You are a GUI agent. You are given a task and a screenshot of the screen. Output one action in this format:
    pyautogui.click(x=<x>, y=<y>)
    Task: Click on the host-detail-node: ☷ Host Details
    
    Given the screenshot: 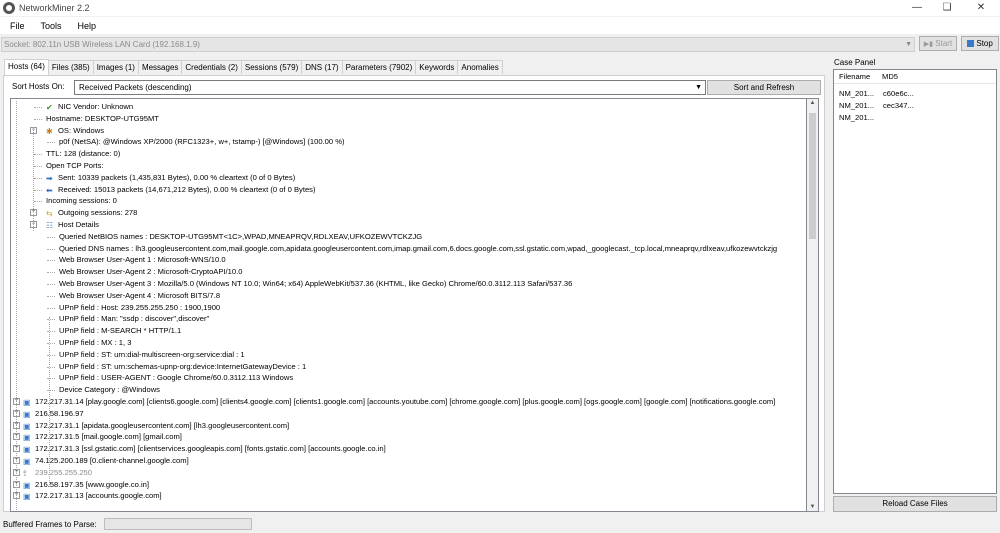 What is the action you would take?
    pyautogui.click(x=72, y=224)
    